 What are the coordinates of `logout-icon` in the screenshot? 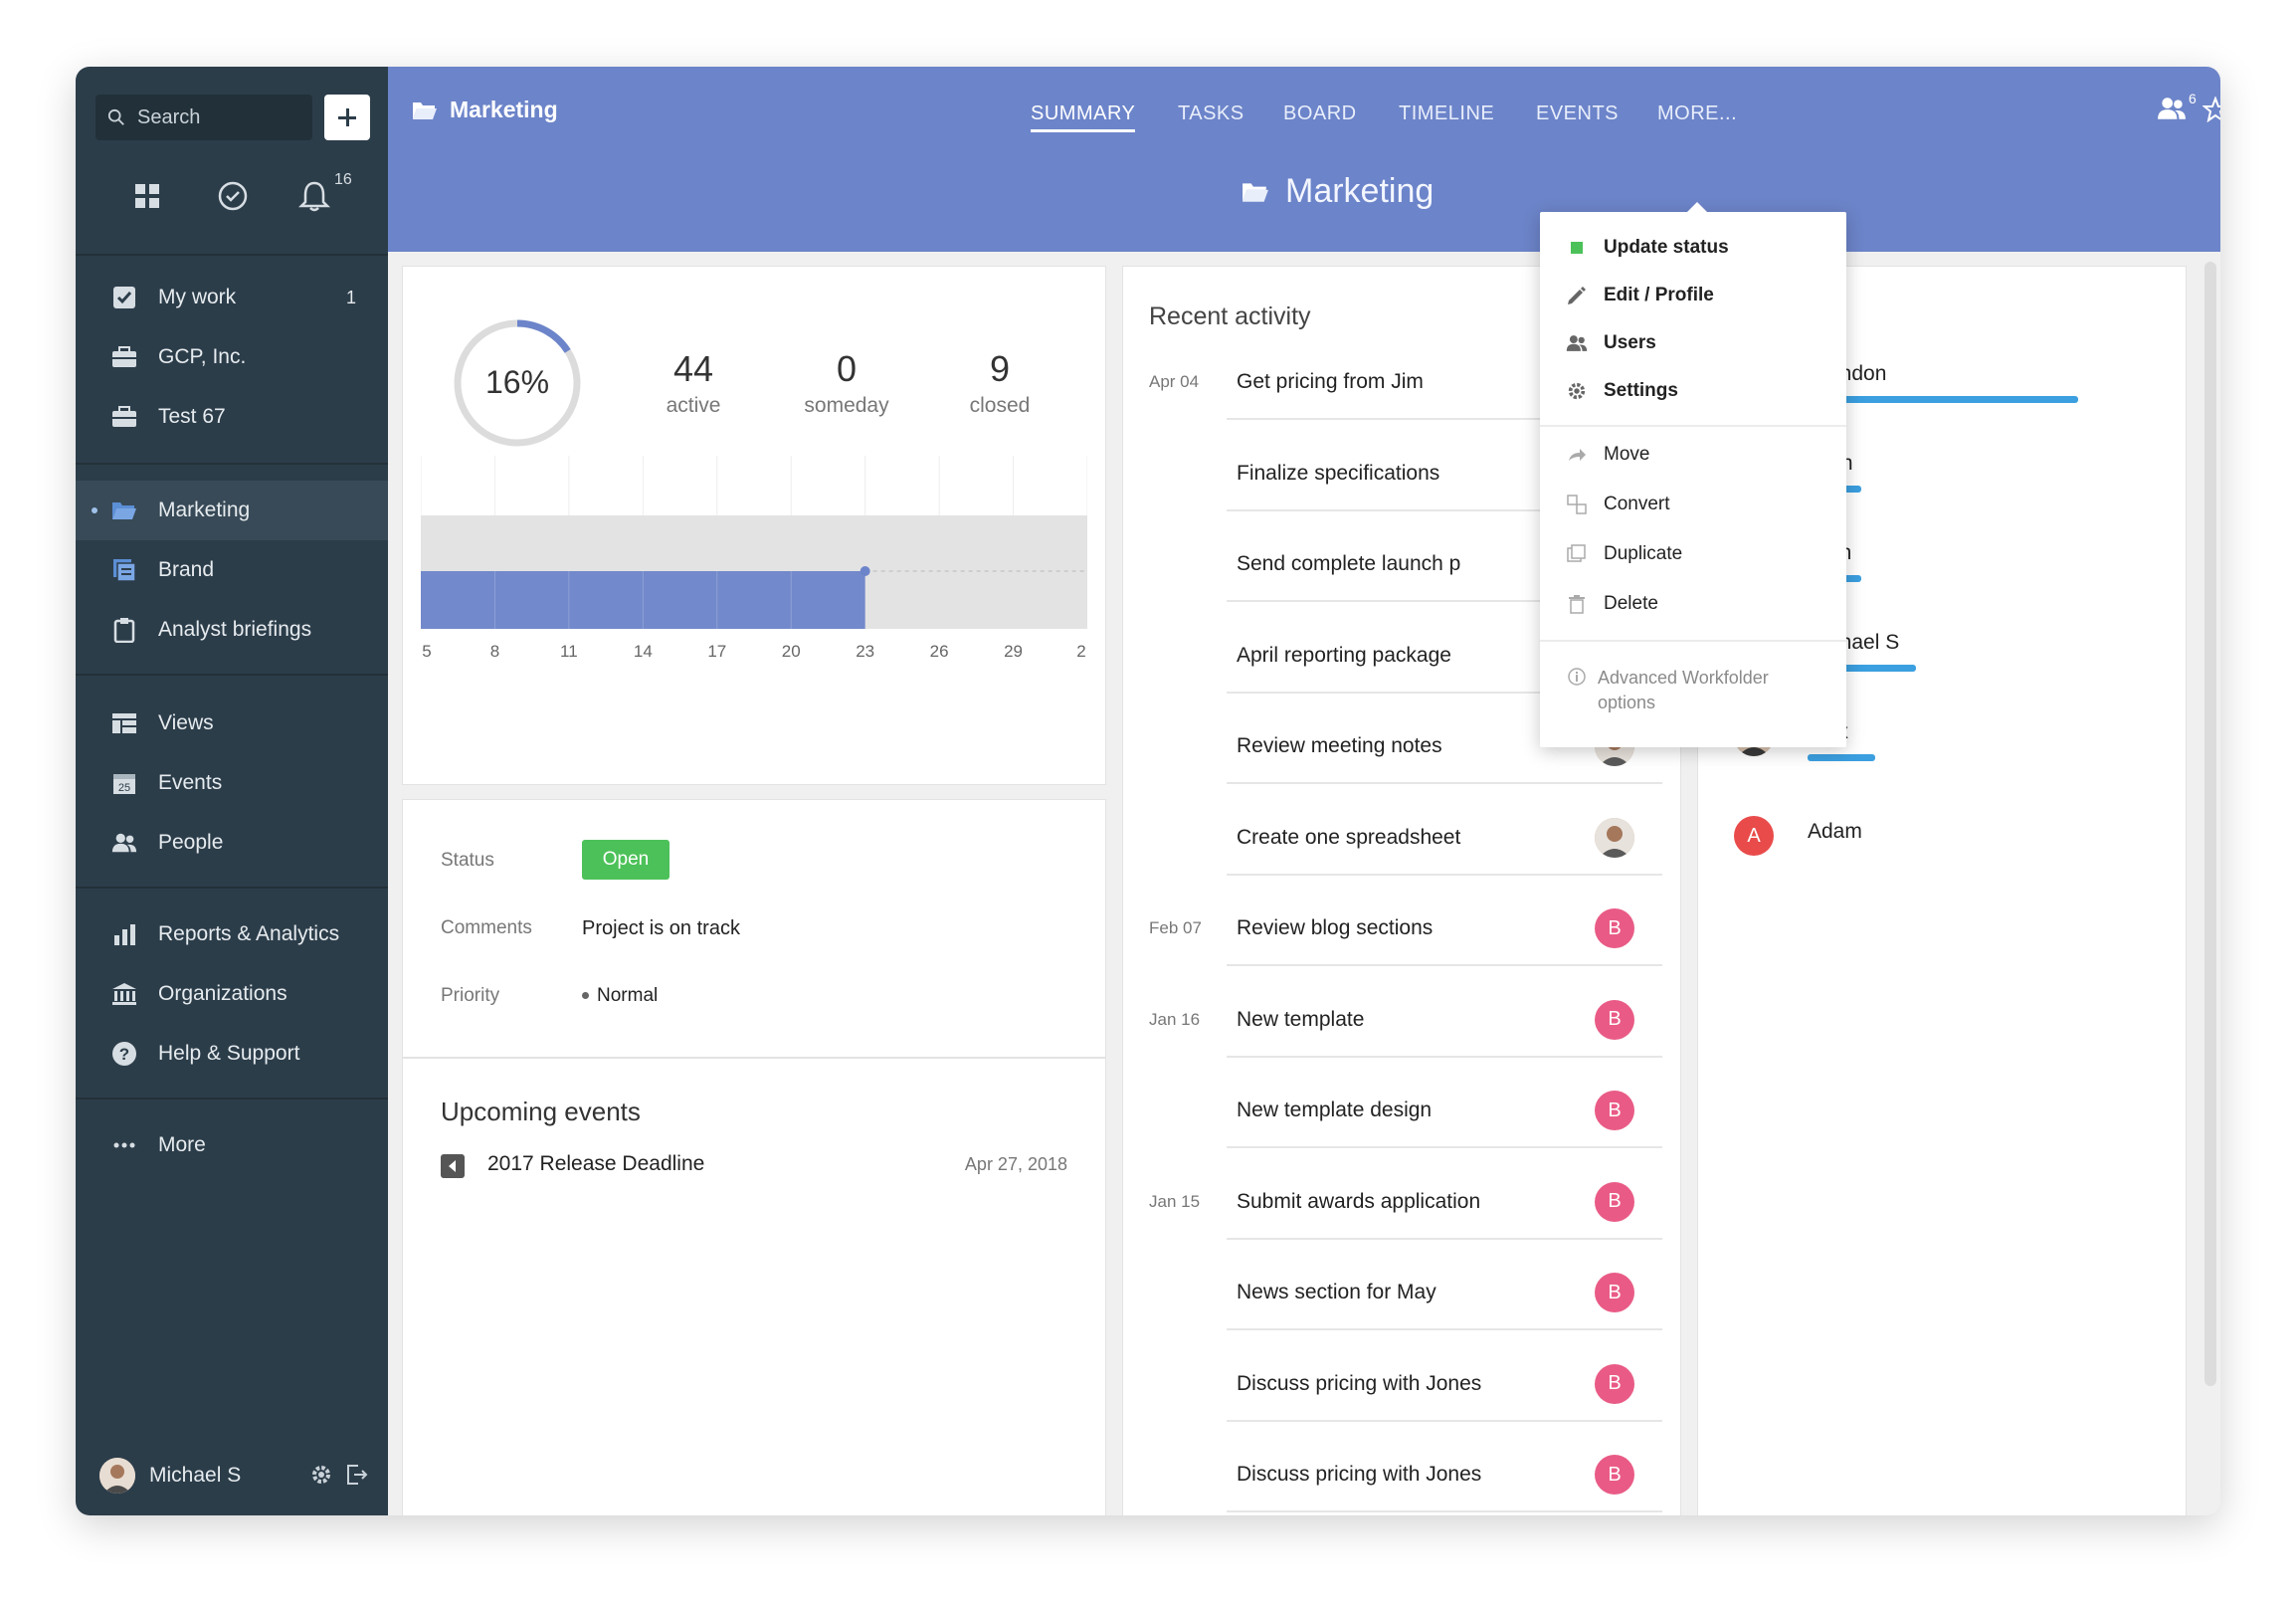 It's located at (357, 1477).